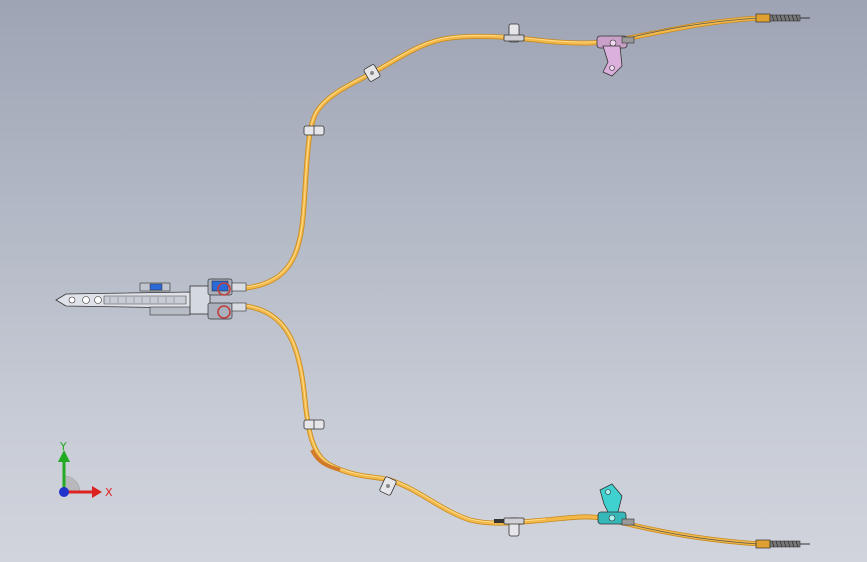 This screenshot has width=867, height=562. I want to click on coordinate-triad: Y X, so click(85, 469).